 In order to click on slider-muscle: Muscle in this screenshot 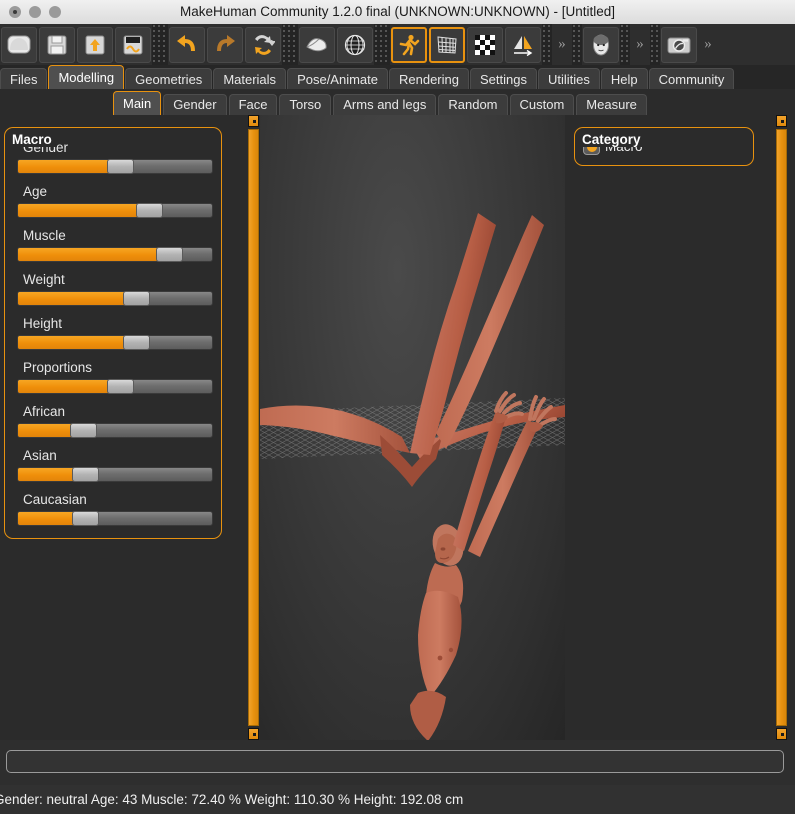, I will do `click(113, 245)`.